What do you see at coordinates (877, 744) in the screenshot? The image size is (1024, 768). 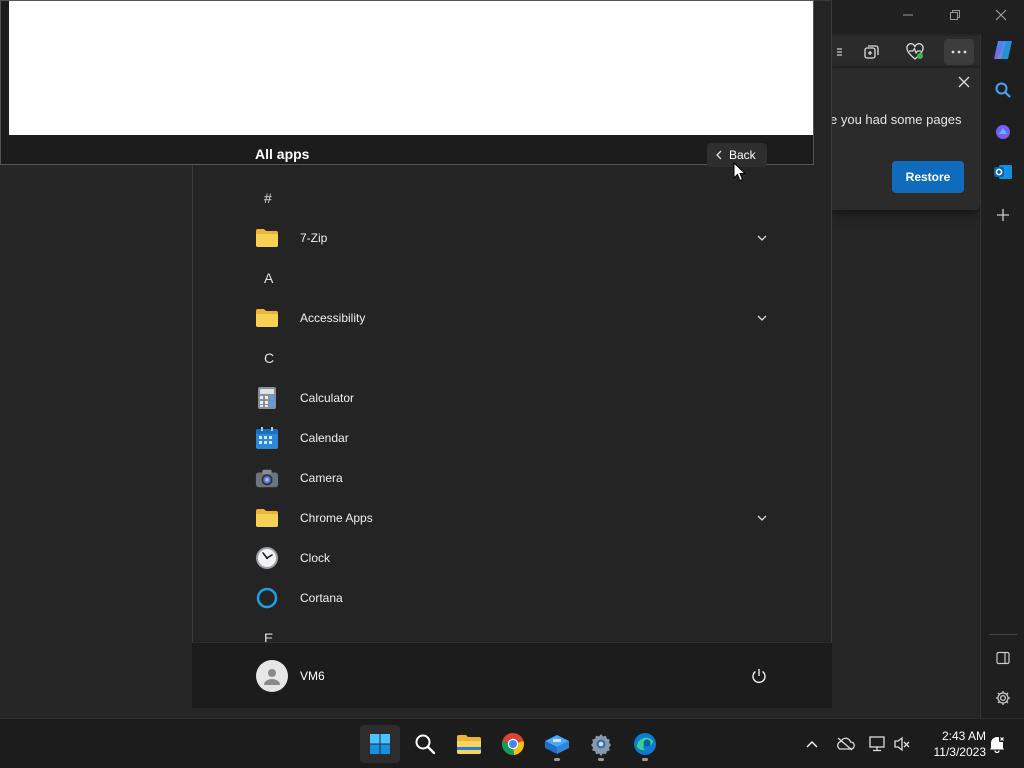 I see `network-icon` at bounding box center [877, 744].